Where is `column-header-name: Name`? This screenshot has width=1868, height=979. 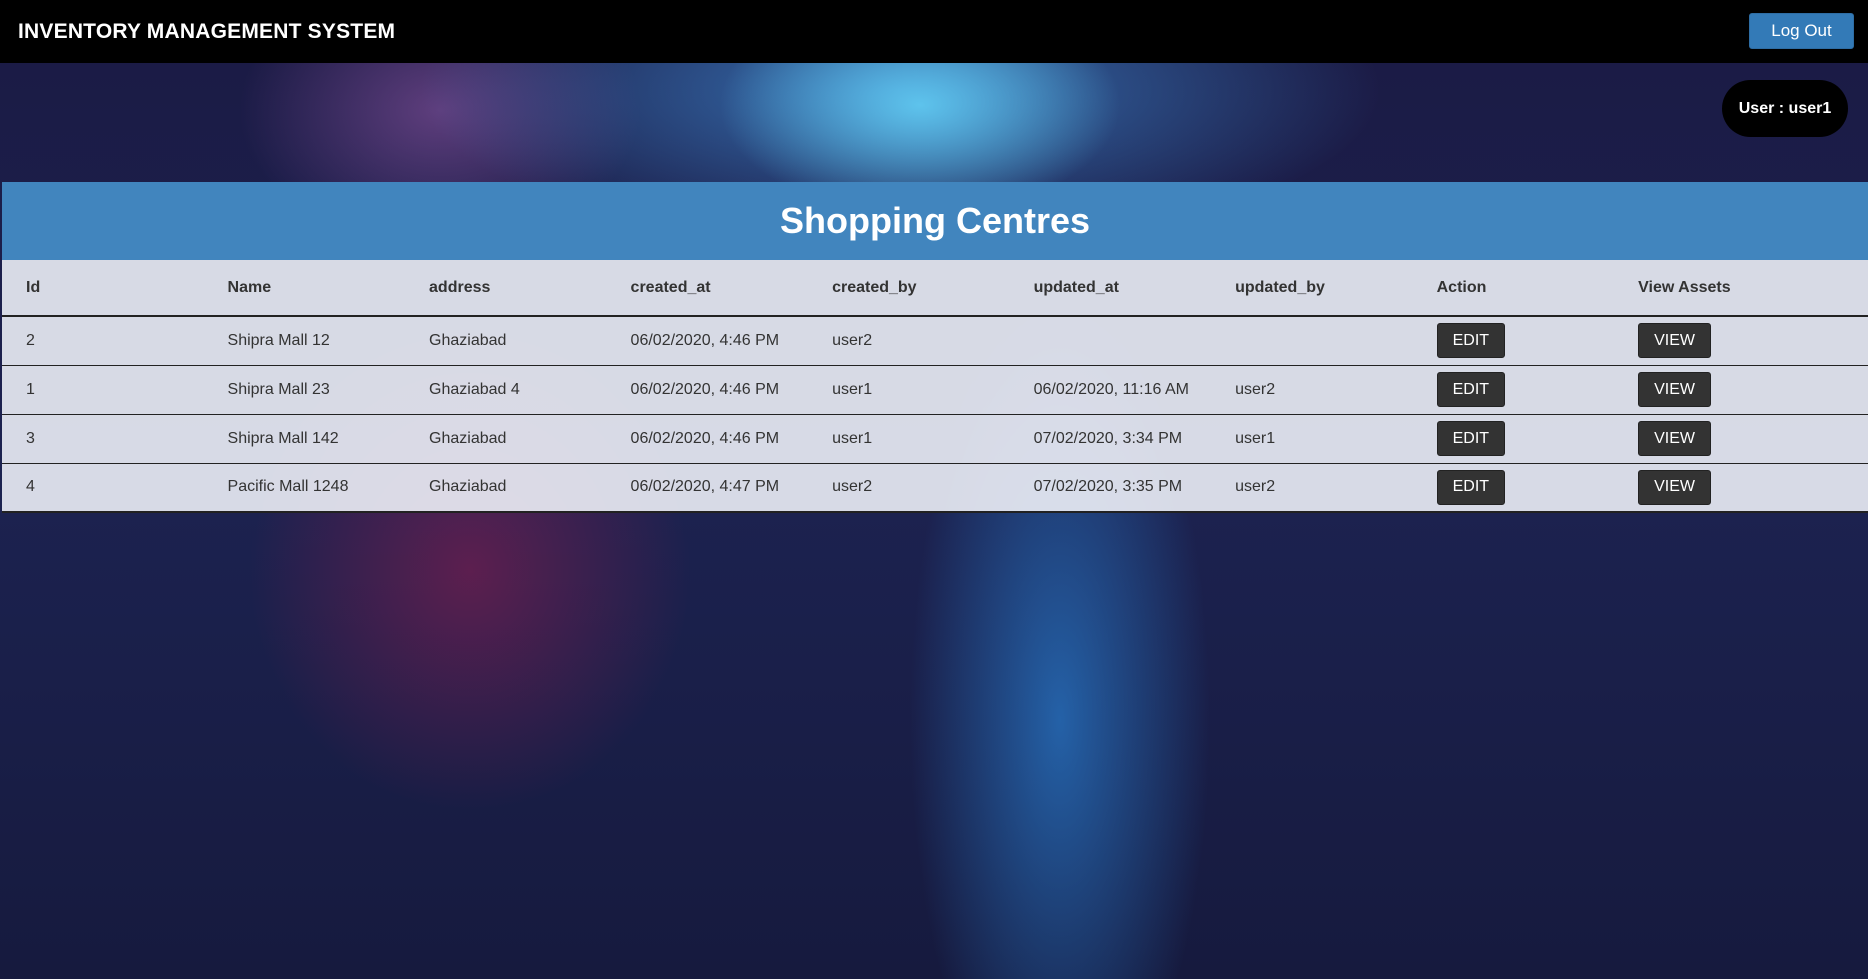
column-header-name: Name is located at coordinates (304, 288).